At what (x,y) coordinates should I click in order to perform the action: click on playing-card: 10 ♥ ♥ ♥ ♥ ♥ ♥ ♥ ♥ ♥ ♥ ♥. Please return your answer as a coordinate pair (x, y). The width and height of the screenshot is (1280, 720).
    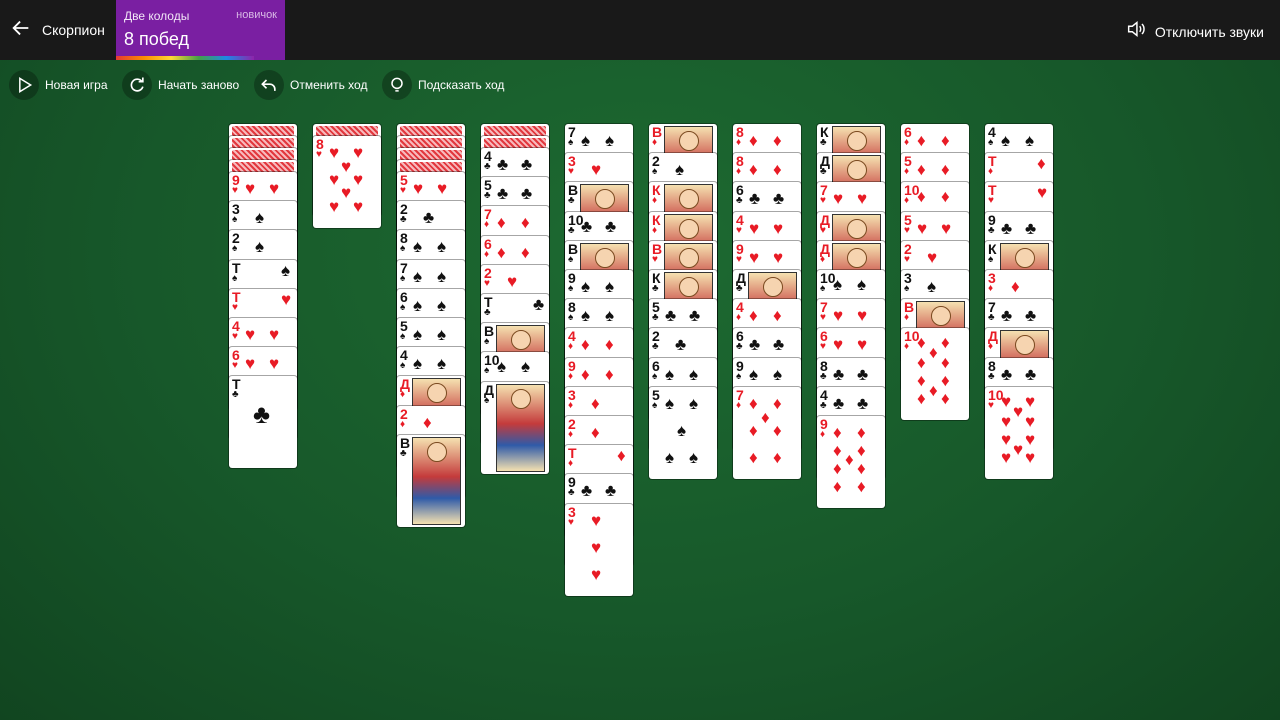
    Looking at the image, I should click on (1019, 432).